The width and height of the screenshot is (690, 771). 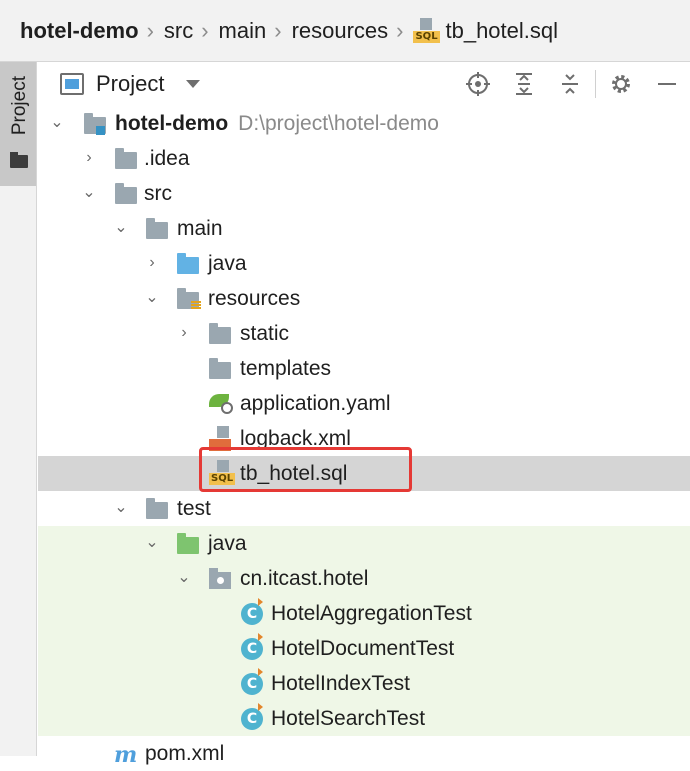 What do you see at coordinates (265, 333) in the screenshot?
I see `tree-node-label: static` at bounding box center [265, 333].